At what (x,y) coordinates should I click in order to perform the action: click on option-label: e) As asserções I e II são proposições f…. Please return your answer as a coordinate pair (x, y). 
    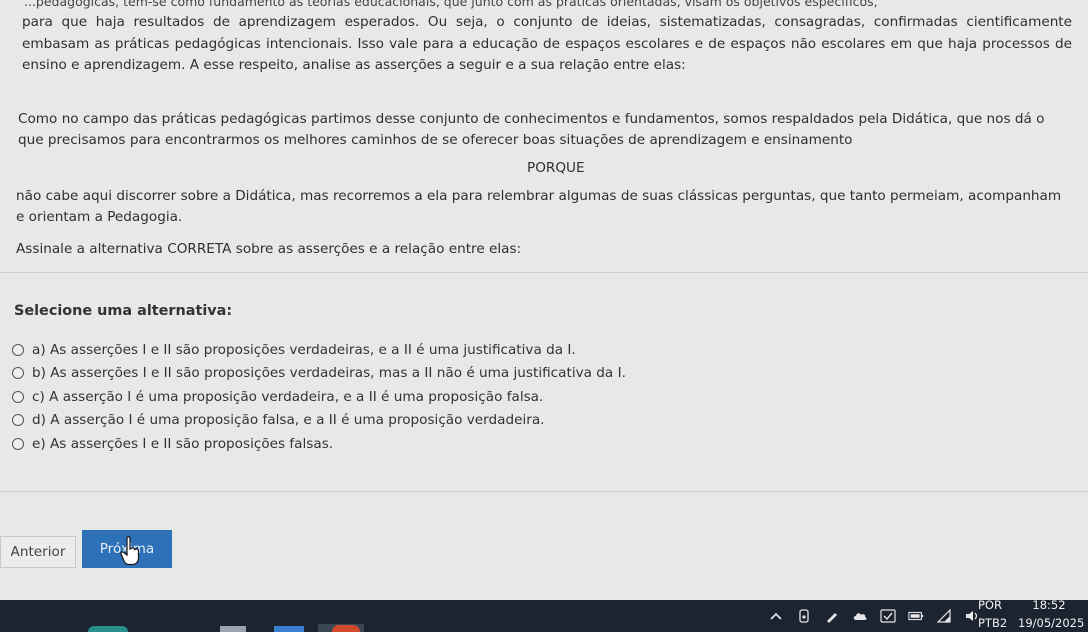
    Looking at the image, I should click on (183, 443).